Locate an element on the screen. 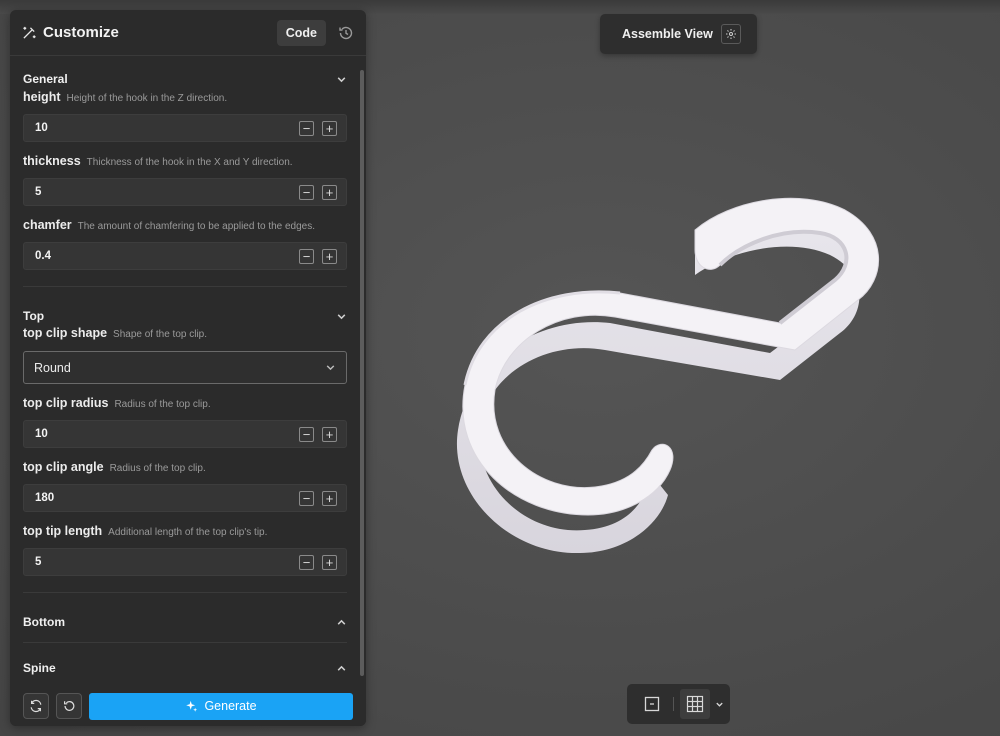 The width and height of the screenshot is (1000, 736). generate-button: Generate is located at coordinates (221, 706).